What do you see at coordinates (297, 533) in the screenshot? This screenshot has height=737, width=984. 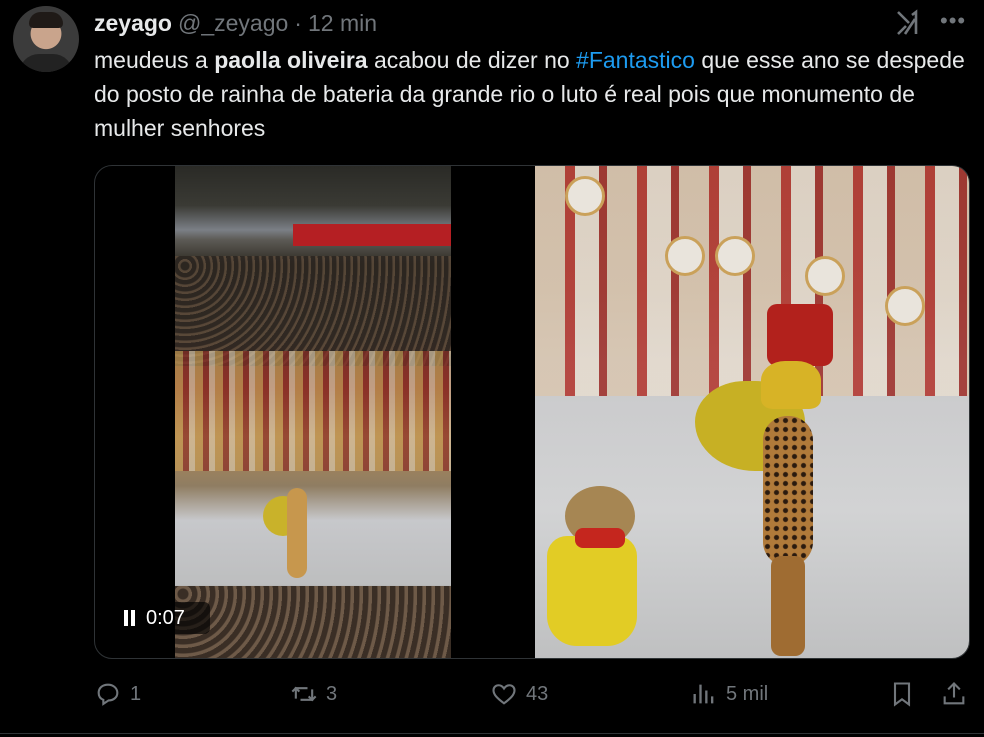 I see `dancer-image` at bounding box center [297, 533].